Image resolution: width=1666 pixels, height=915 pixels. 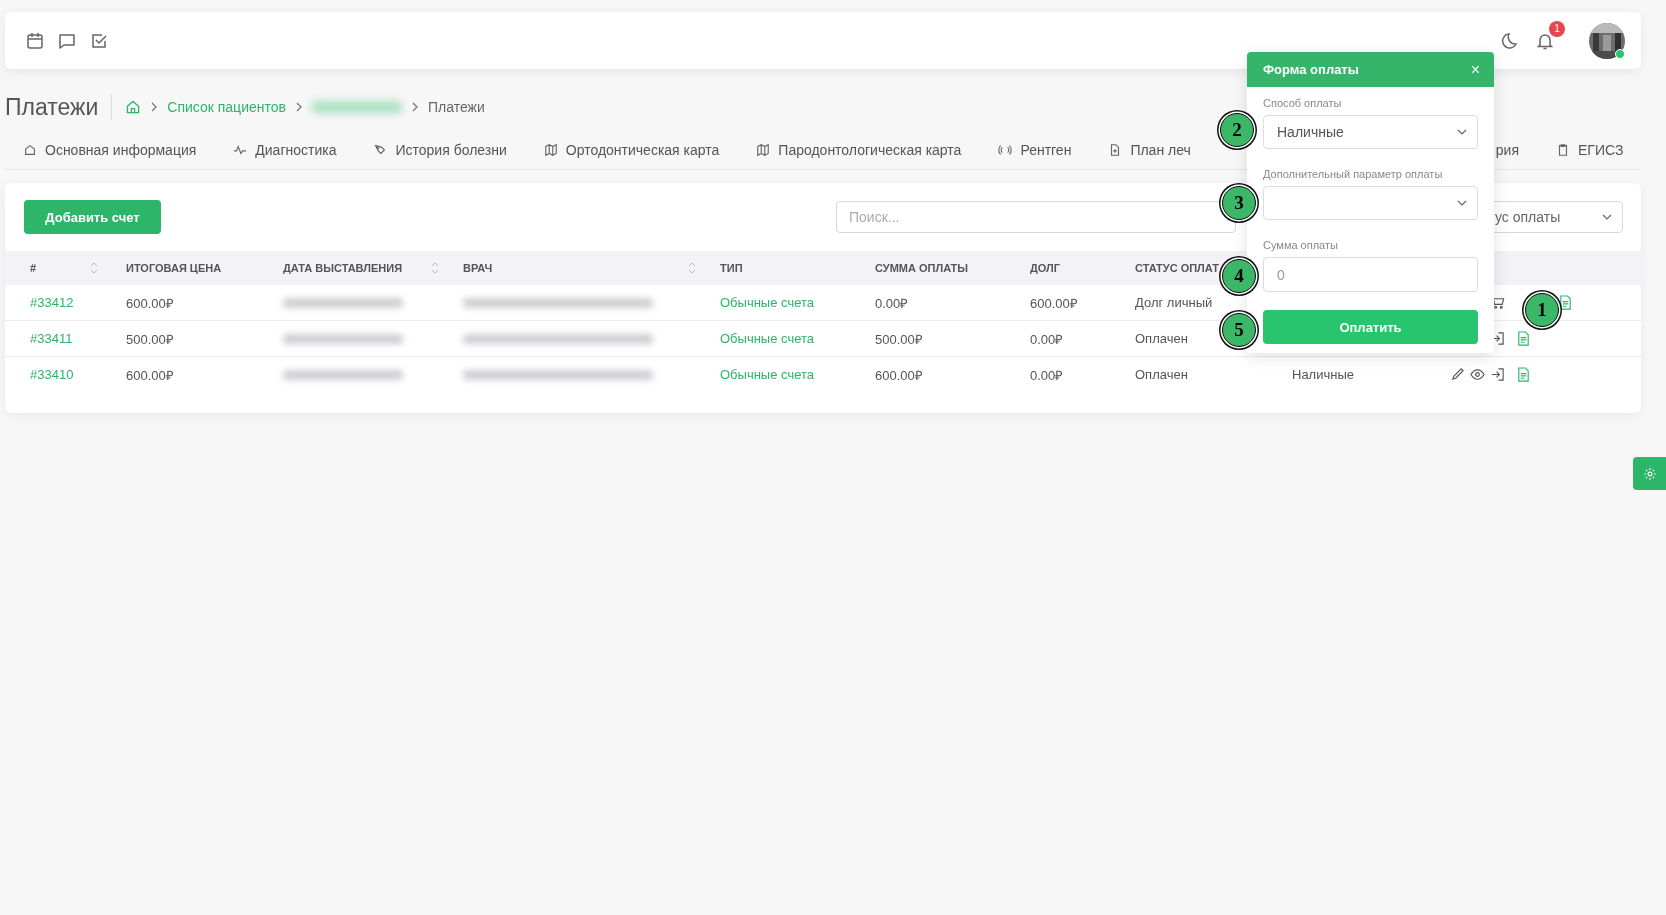 I want to click on tab: Основная информация, so click(x=110, y=150).